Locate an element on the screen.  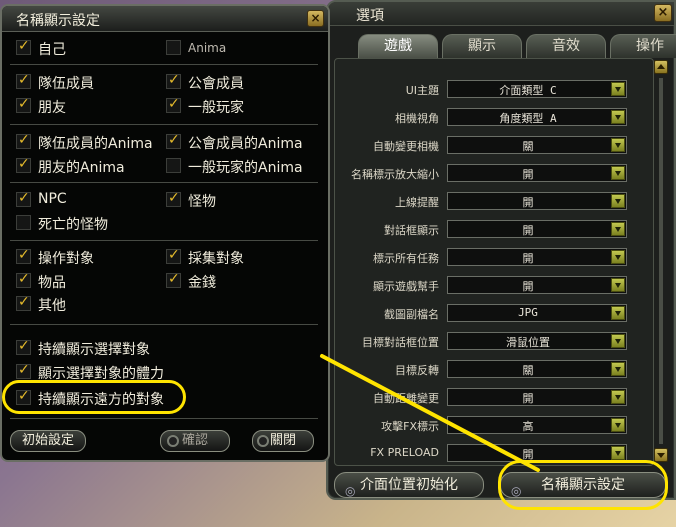
tab-controls: 操作 is located at coordinates (643, 46).